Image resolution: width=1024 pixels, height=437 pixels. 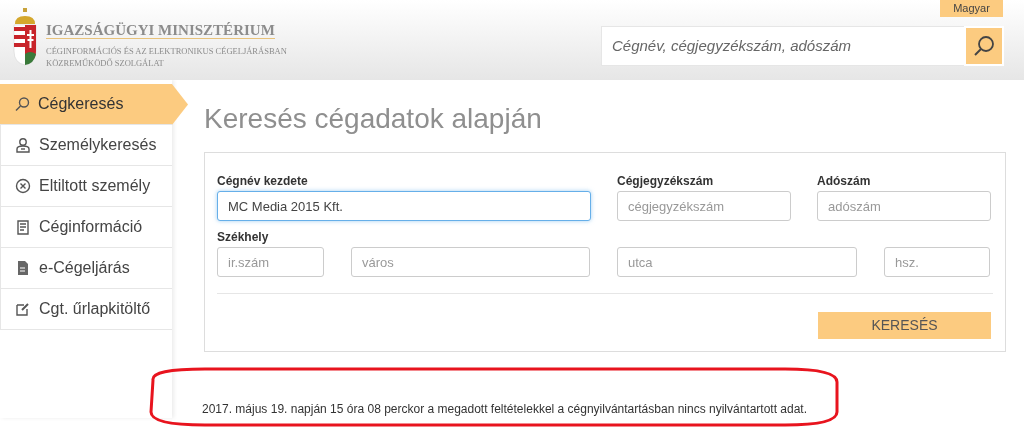 I want to click on edit-icon, so click(x=23, y=309).